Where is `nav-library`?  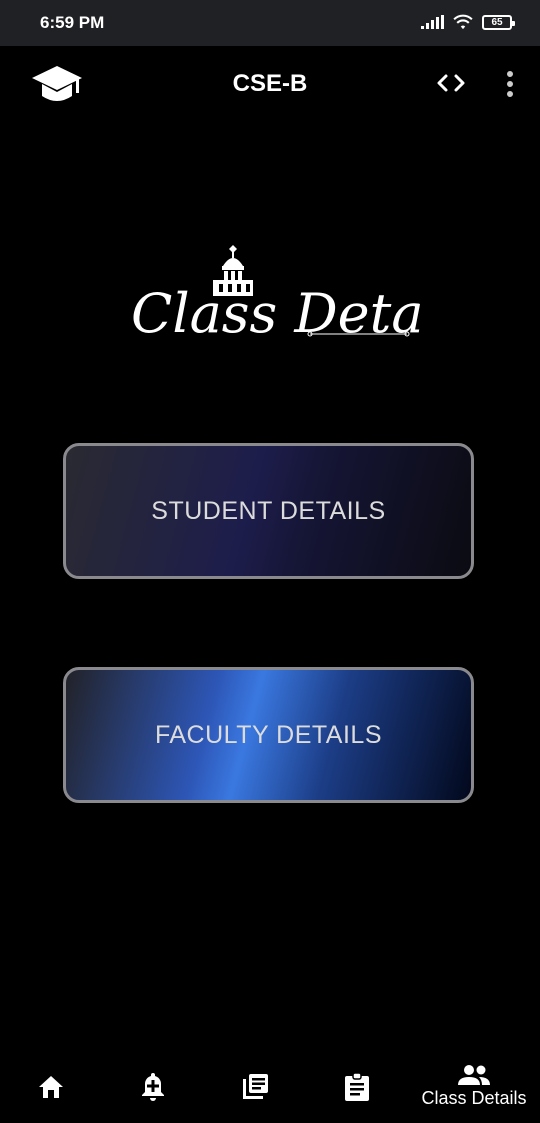 nav-library is located at coordinates (255, 1086).